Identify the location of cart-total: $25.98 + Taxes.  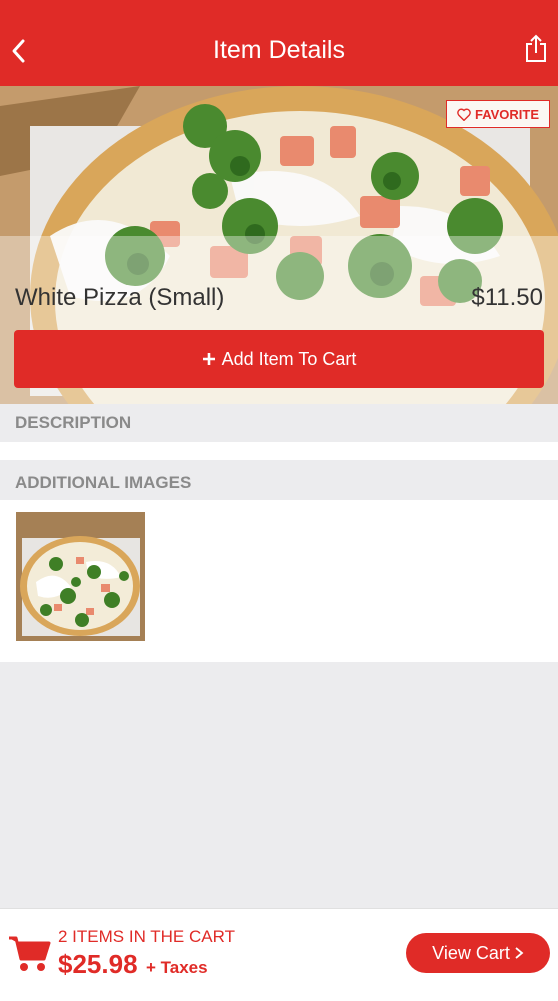
(133, 964).